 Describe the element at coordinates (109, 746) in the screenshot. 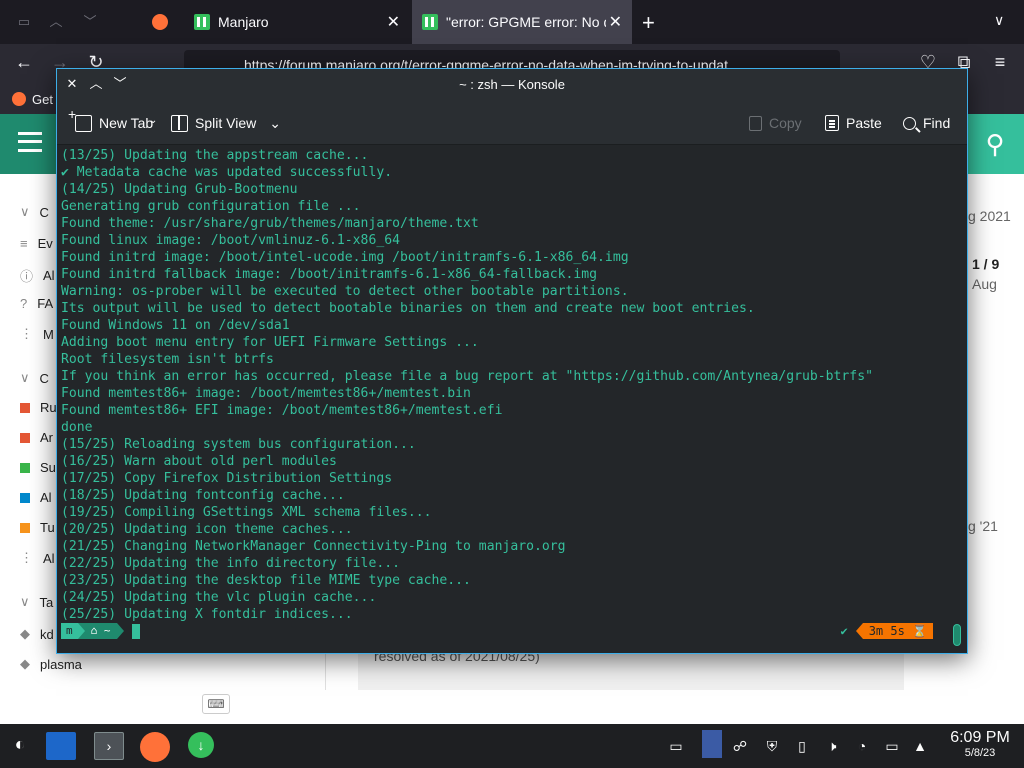

I see `konsole-taskbar-icon: ›` at that location.